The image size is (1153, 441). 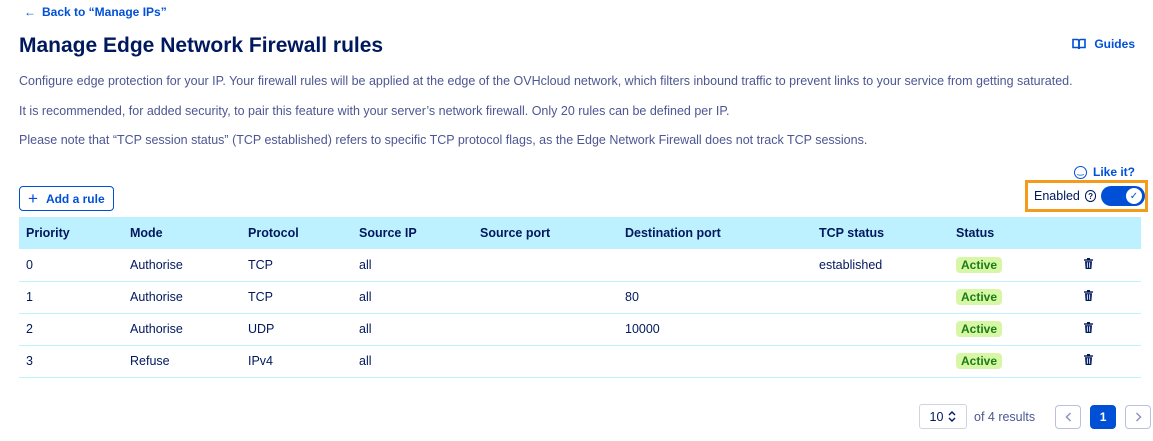 I want to click on like-it-label: Like it?, so click(x=1113, y=172).